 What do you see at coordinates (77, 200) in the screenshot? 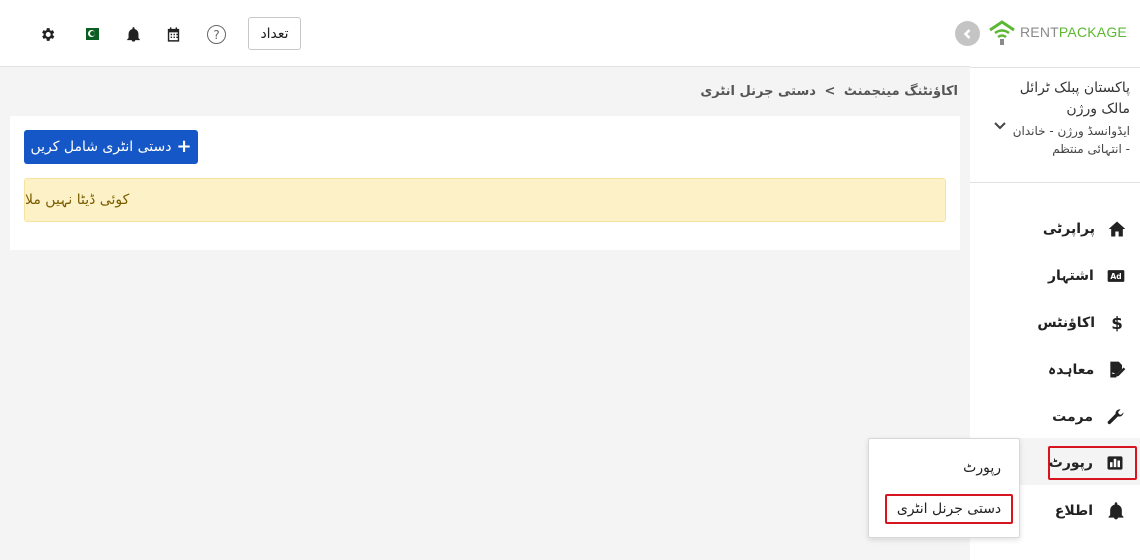
I see `empty-data-message: کوئی ڈیٹا نہیں ملا` at bounding box center [77, 200].